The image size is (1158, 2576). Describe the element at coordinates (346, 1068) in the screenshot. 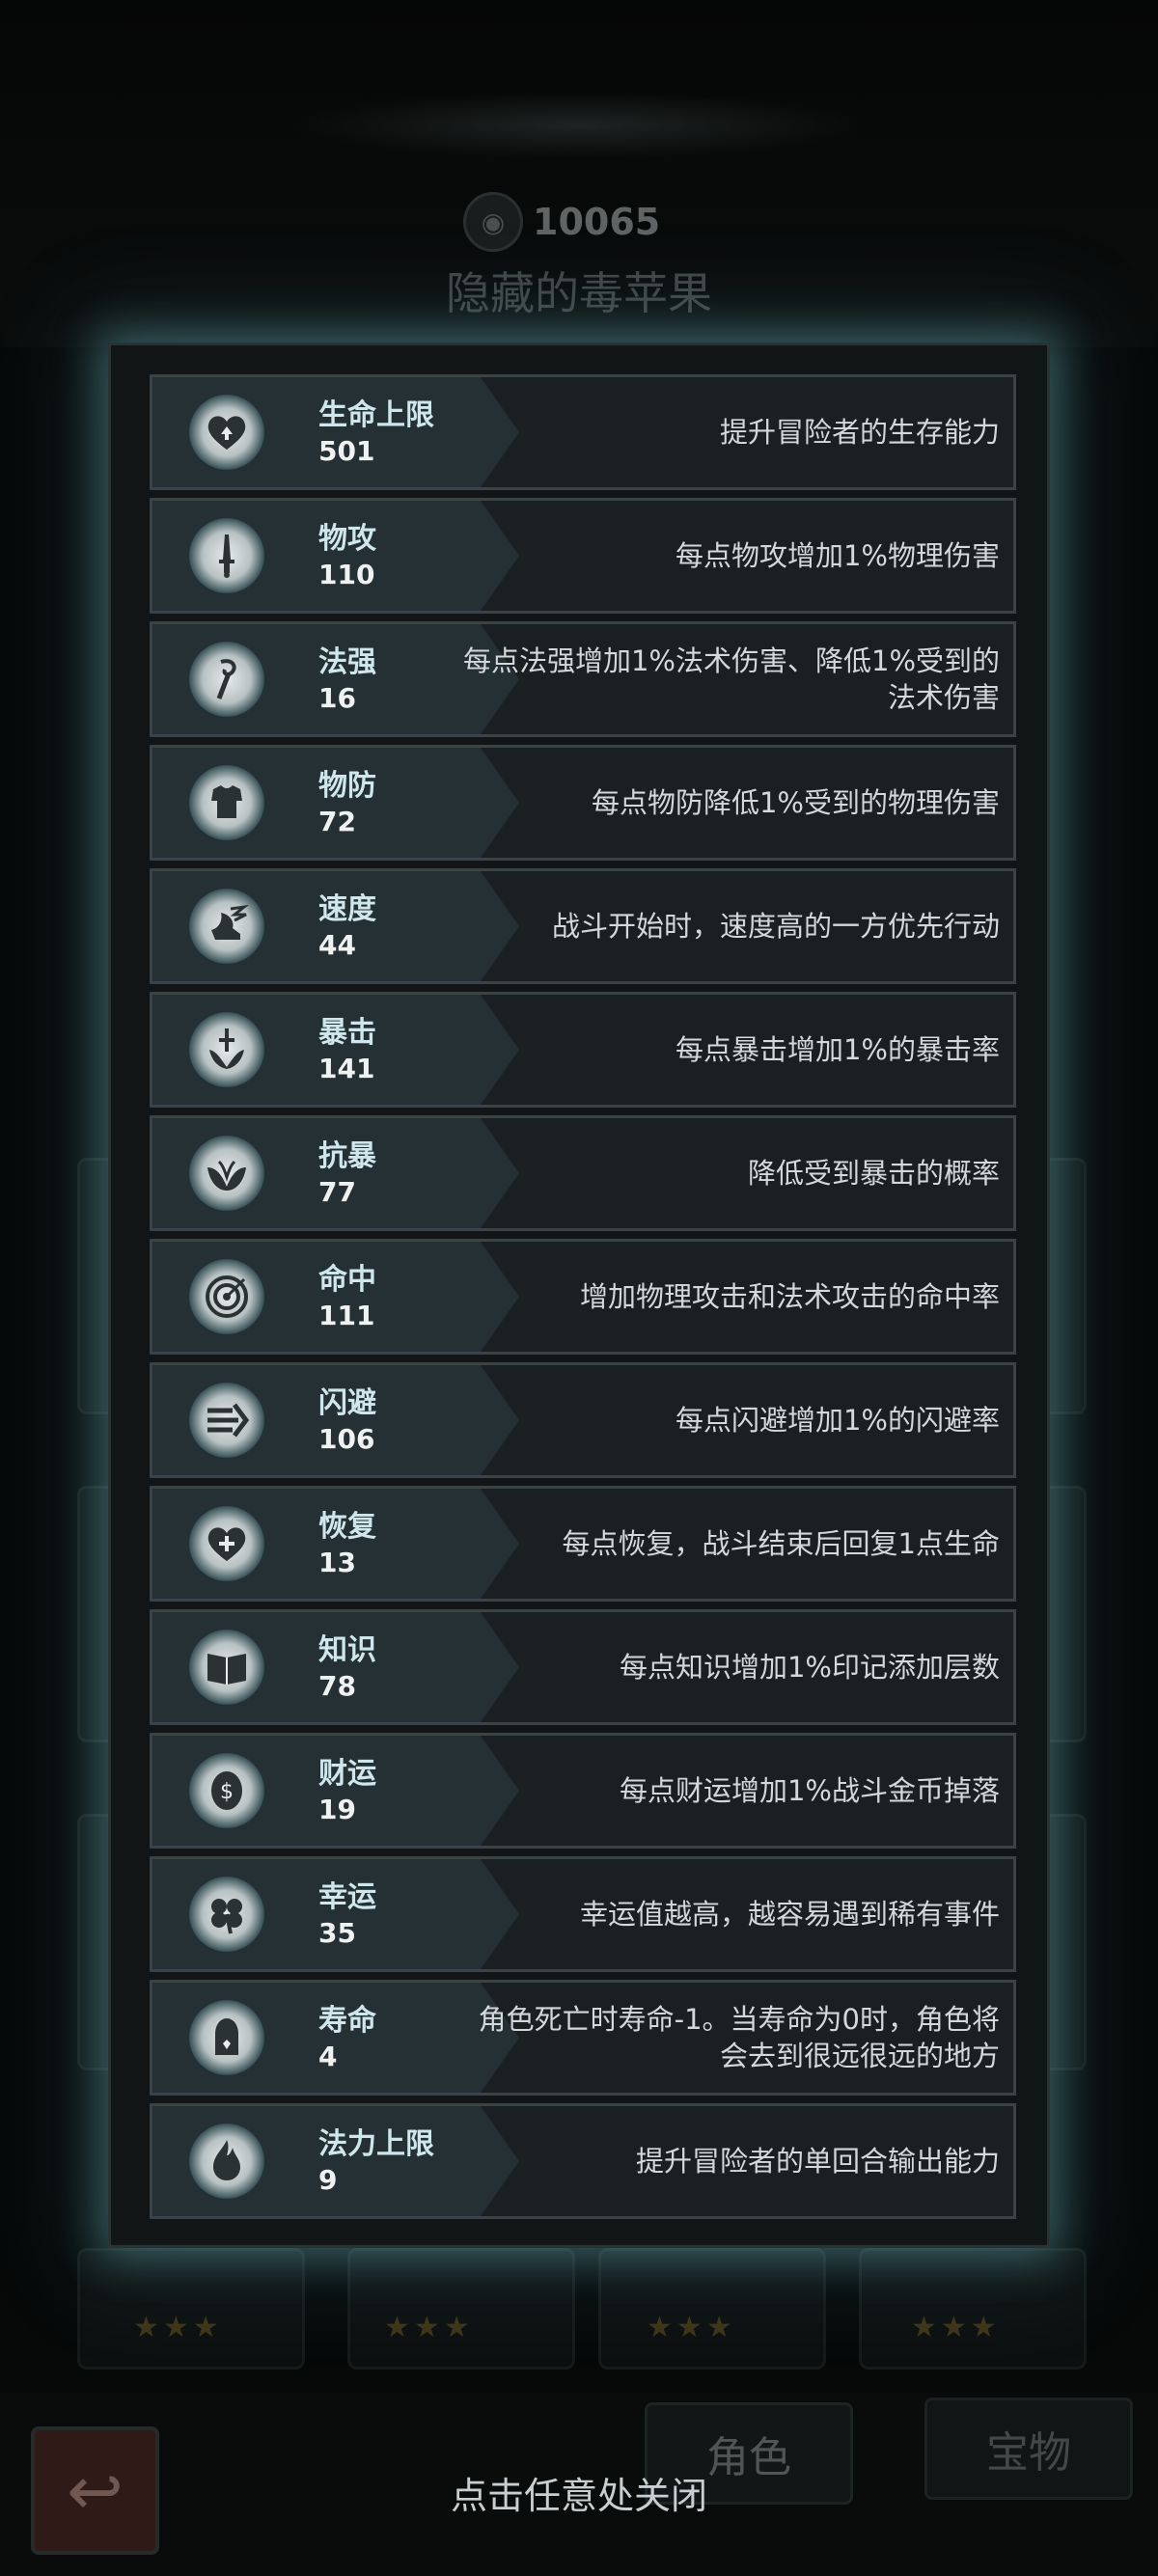

I see `stat-value: 141` at that location.